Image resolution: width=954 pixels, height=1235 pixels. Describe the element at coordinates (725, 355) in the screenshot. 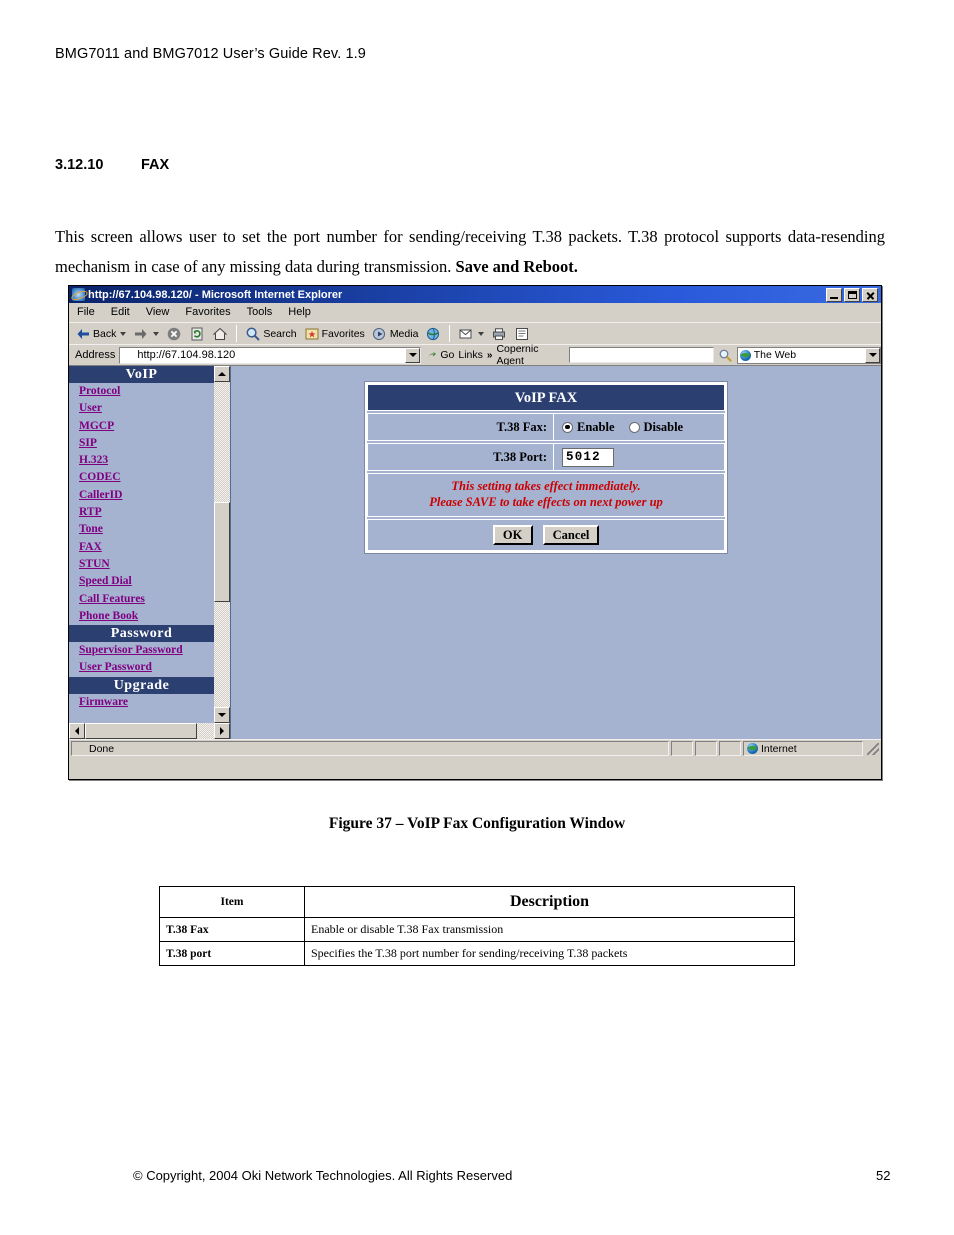

I see `copernic-search-icon` at that location.